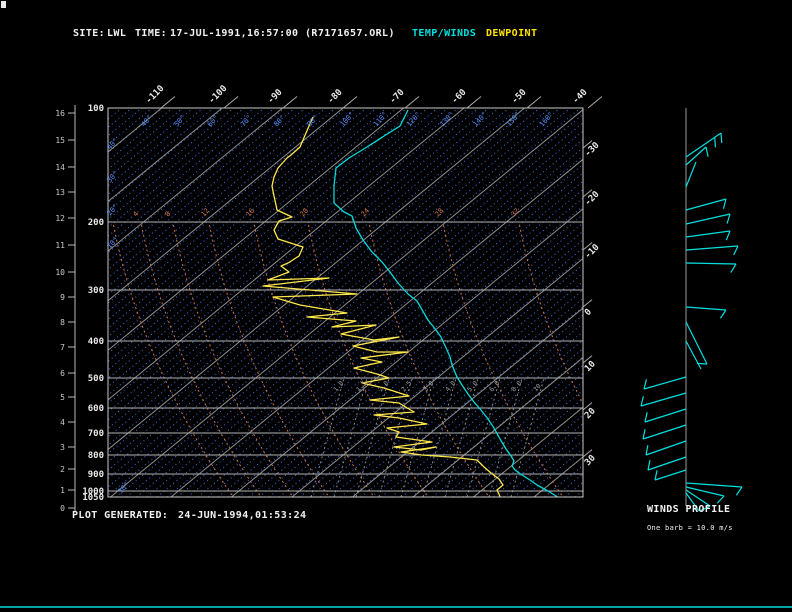 The height and width of the screenshot is (612, 792). Describe the element at coordinates (96, 409) in the screenshot. I see `svg-text: 600` at that location.